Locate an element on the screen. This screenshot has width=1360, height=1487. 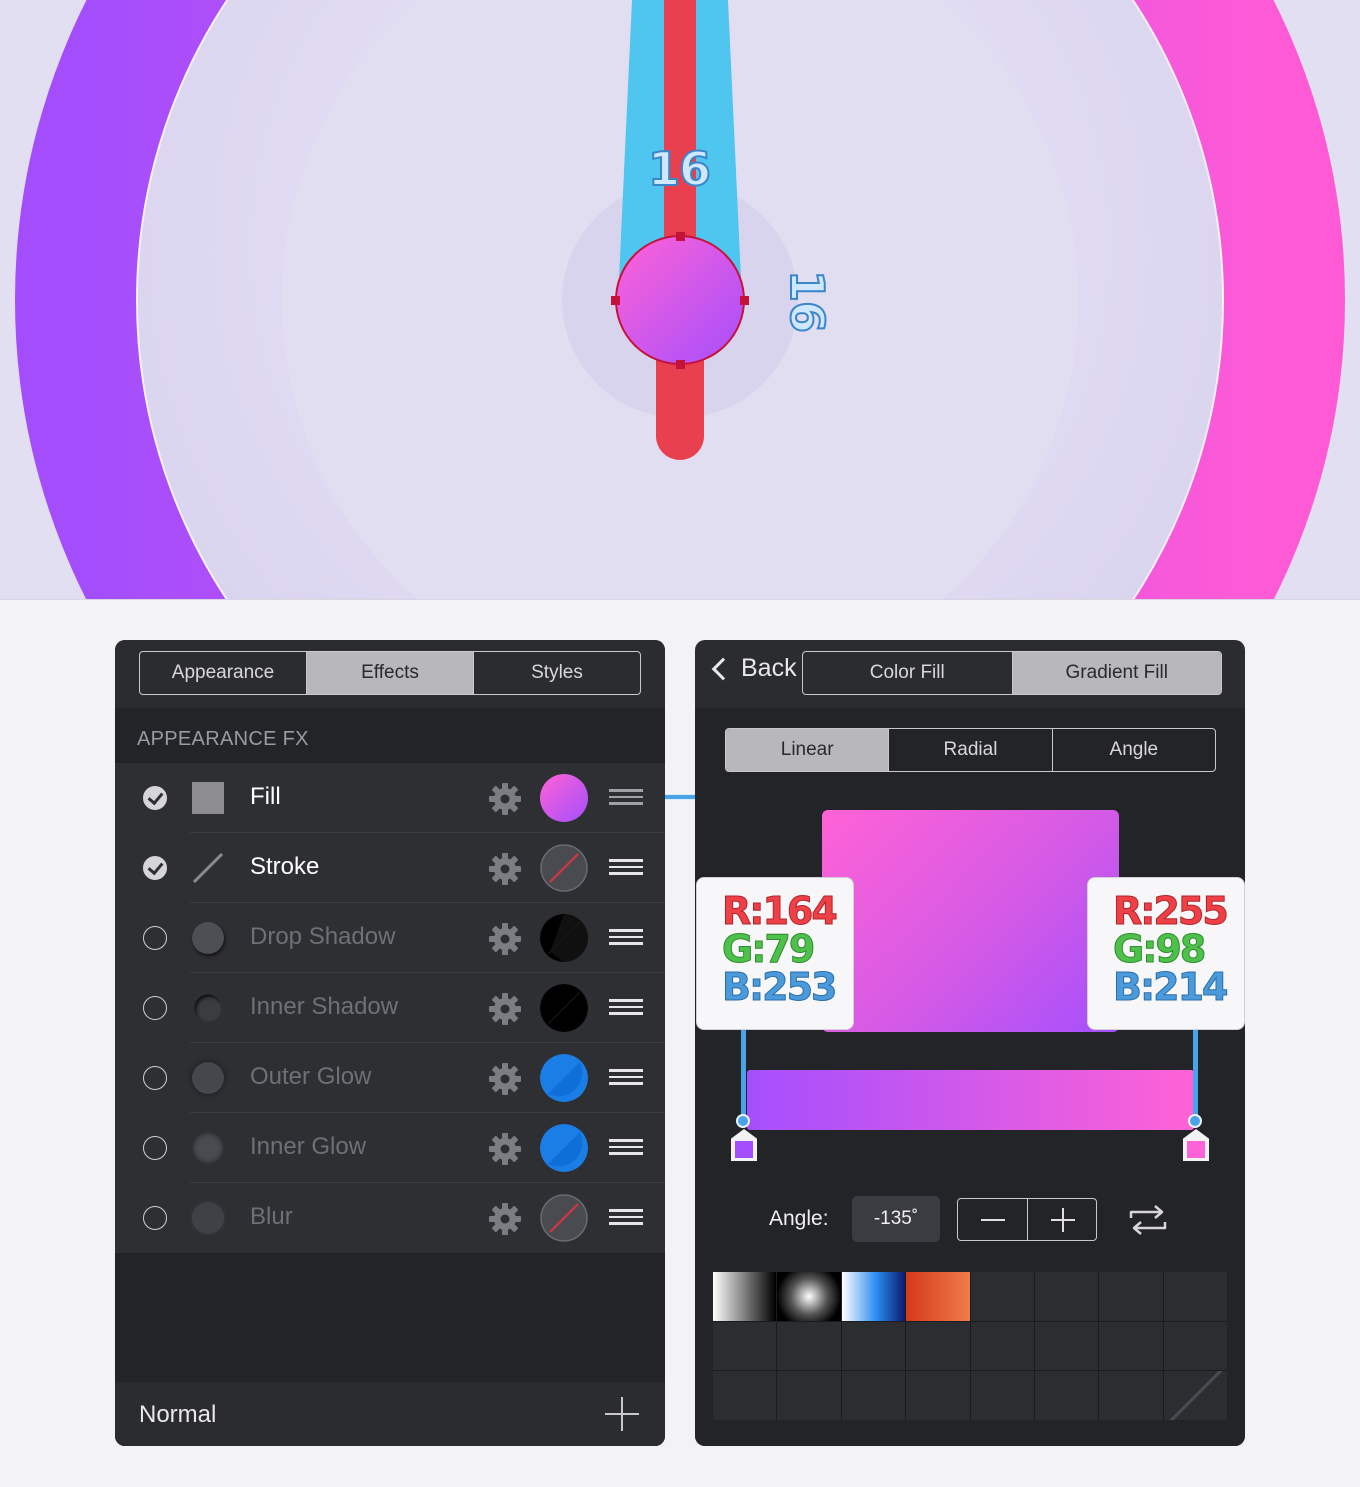
blue-value: B:253 is located at coordinates (780, 987).